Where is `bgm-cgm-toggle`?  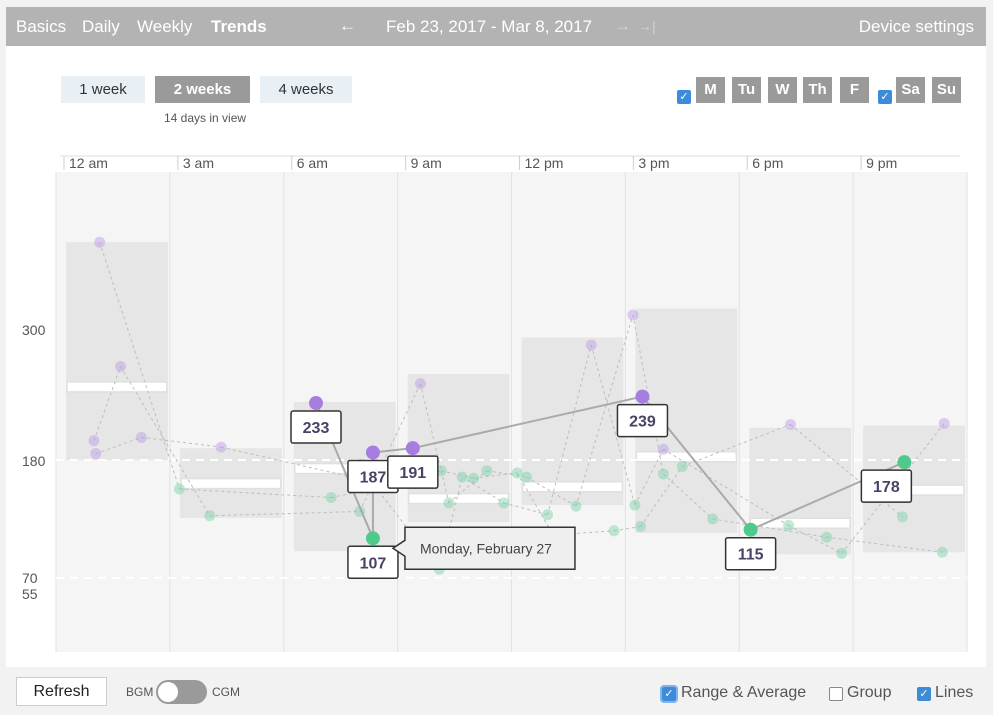
bgm-cgm-toggle is located at coordinates (181, 692).